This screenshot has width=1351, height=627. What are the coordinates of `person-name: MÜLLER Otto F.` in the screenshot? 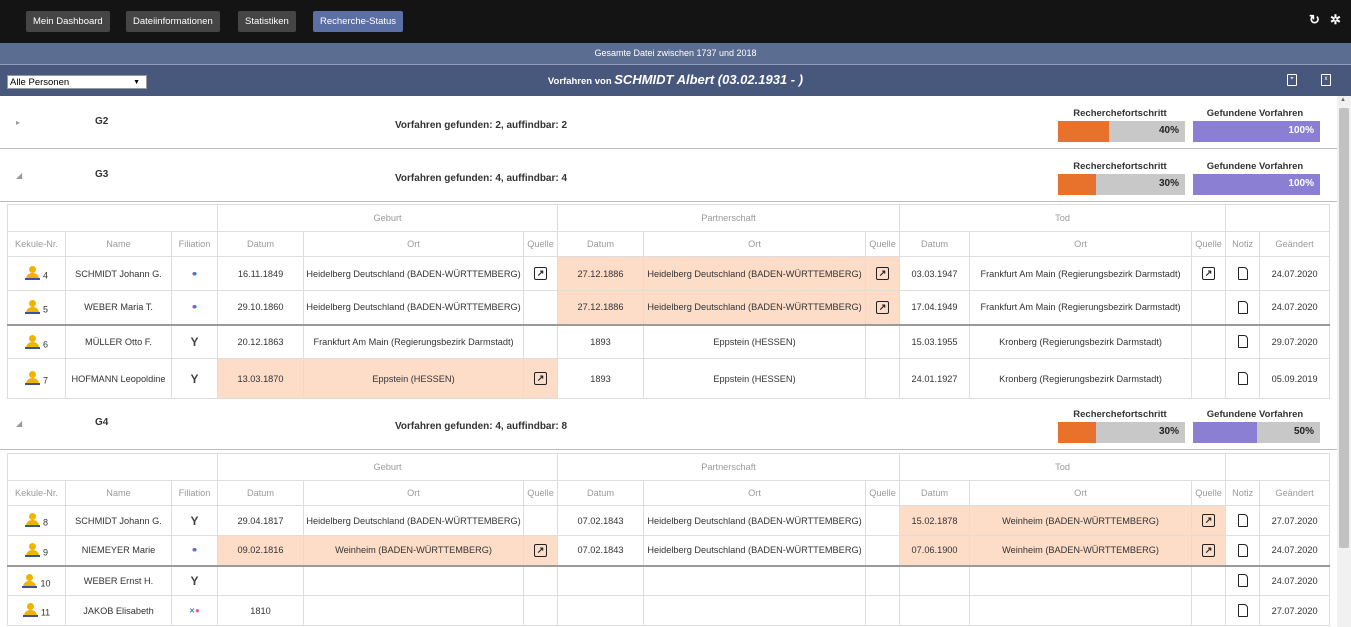 It's located at (118, 341).